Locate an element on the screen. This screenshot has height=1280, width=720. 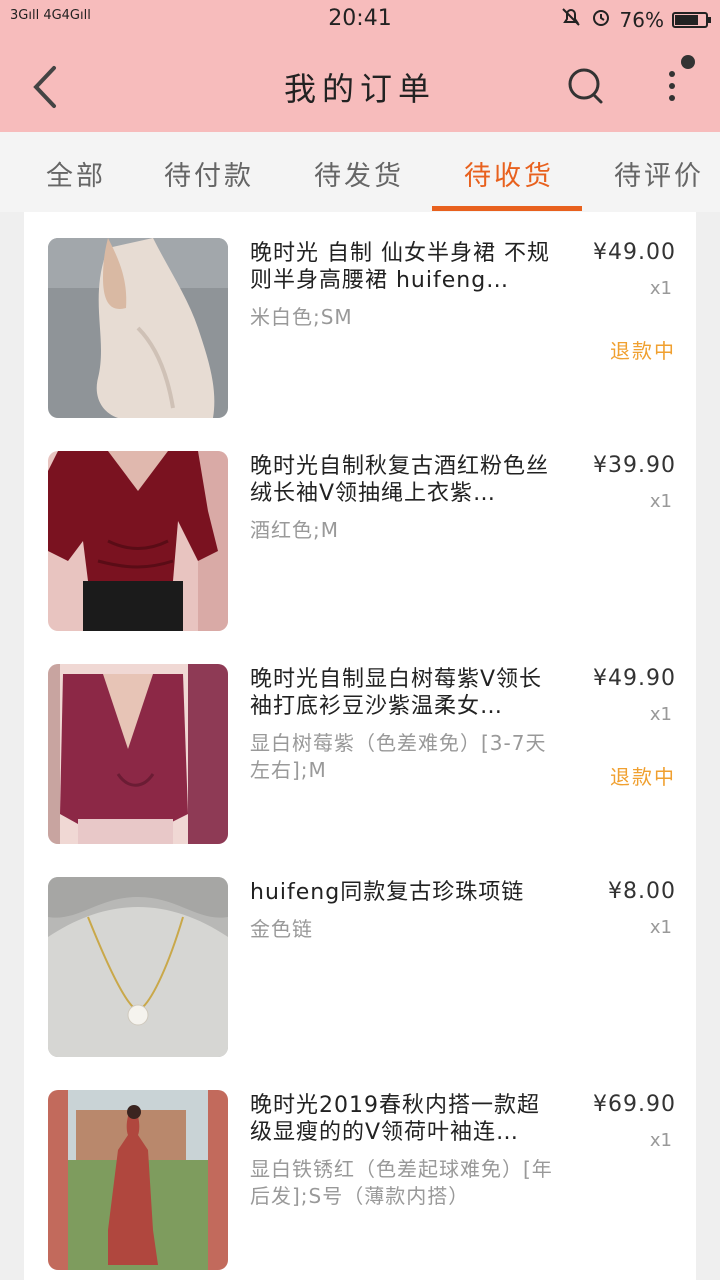
tab-pending-receipt: 待收货 is located at coordinates (509, 173).